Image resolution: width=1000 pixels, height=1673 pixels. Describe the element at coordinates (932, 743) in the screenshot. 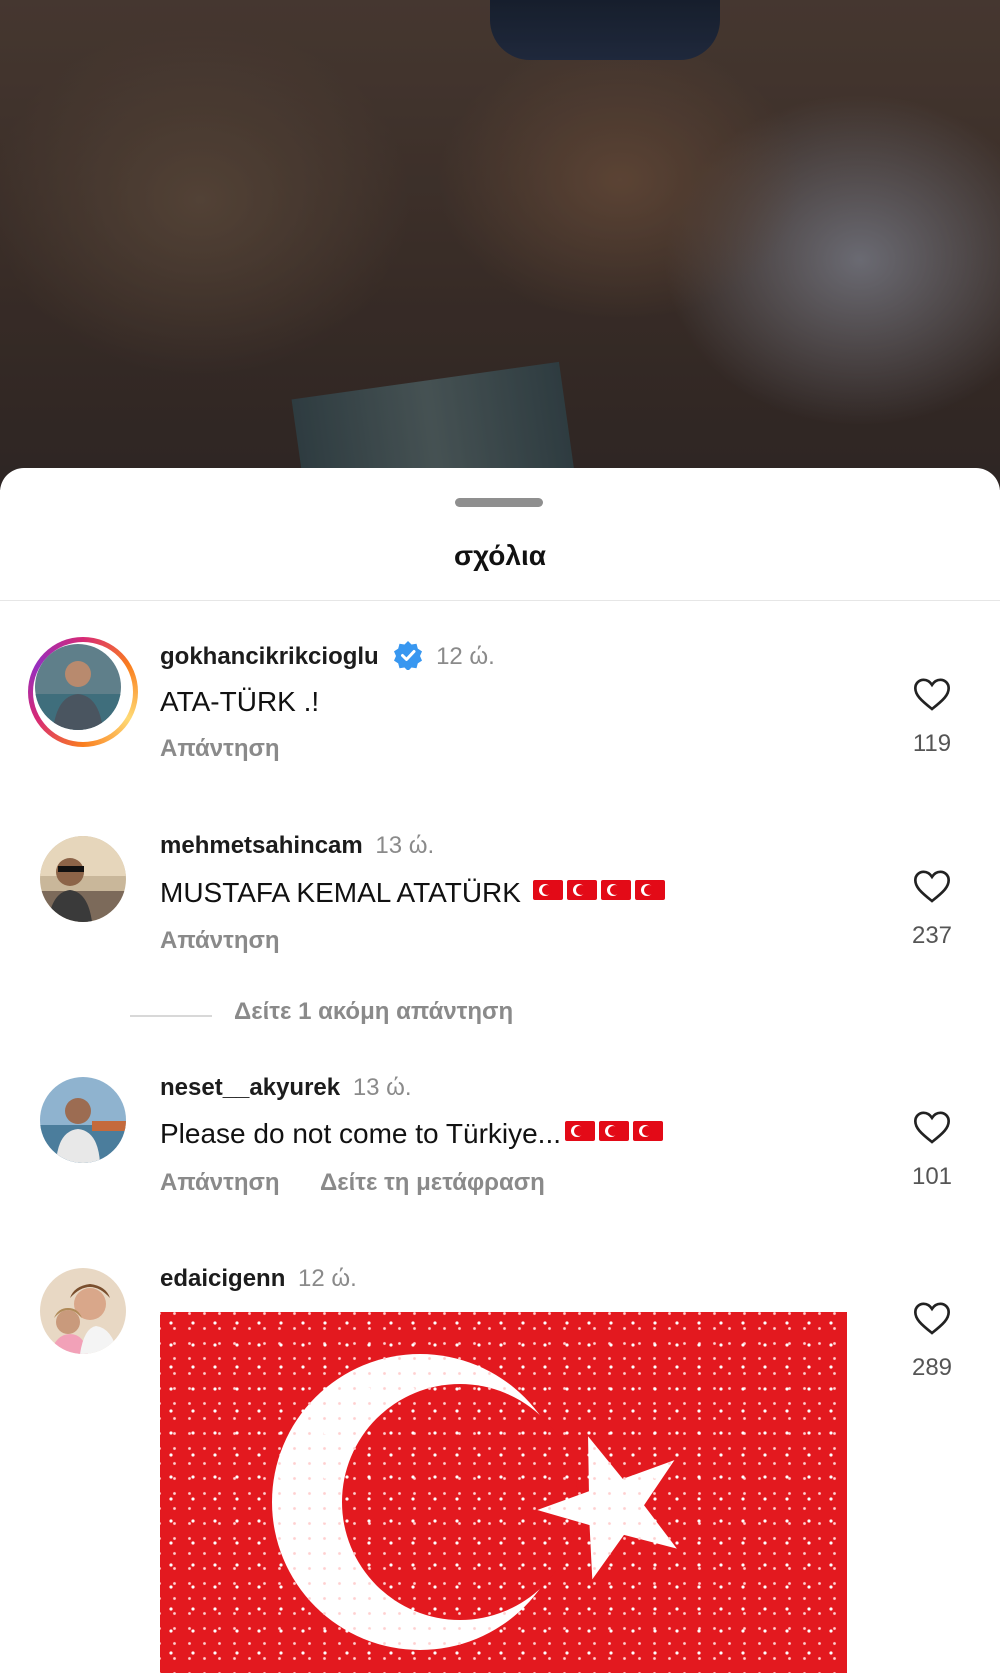

I see `like-count: 119` at that location.